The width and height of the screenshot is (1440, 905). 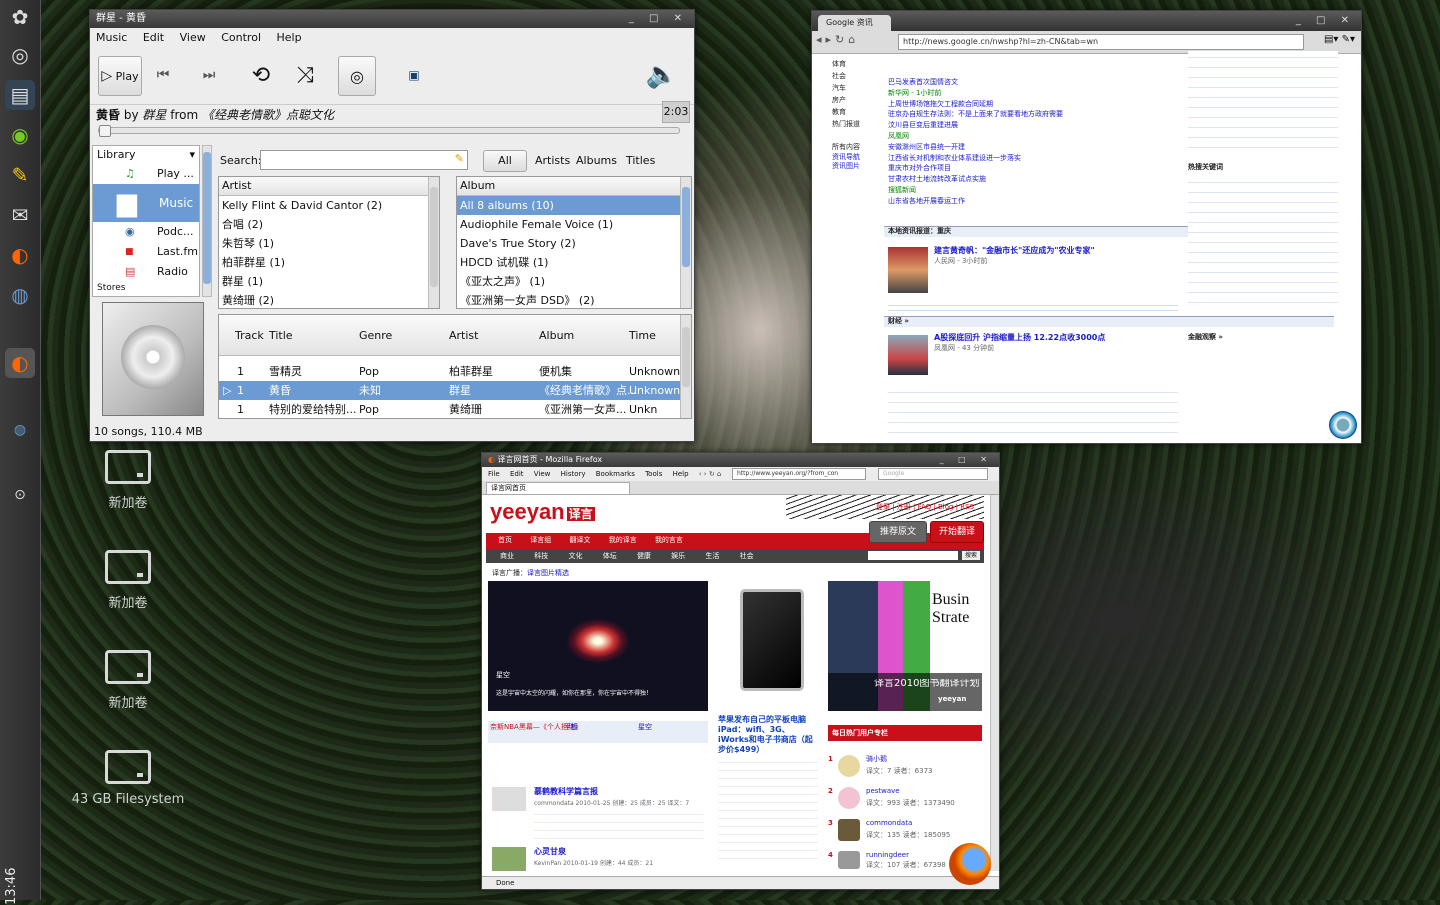 What do you see at coordinates (905, 646) in the screenshot?
I see `book-banner: Busin Strate 译言2010图书翻译计划 yeeyan` at bounding box center [905, 646].